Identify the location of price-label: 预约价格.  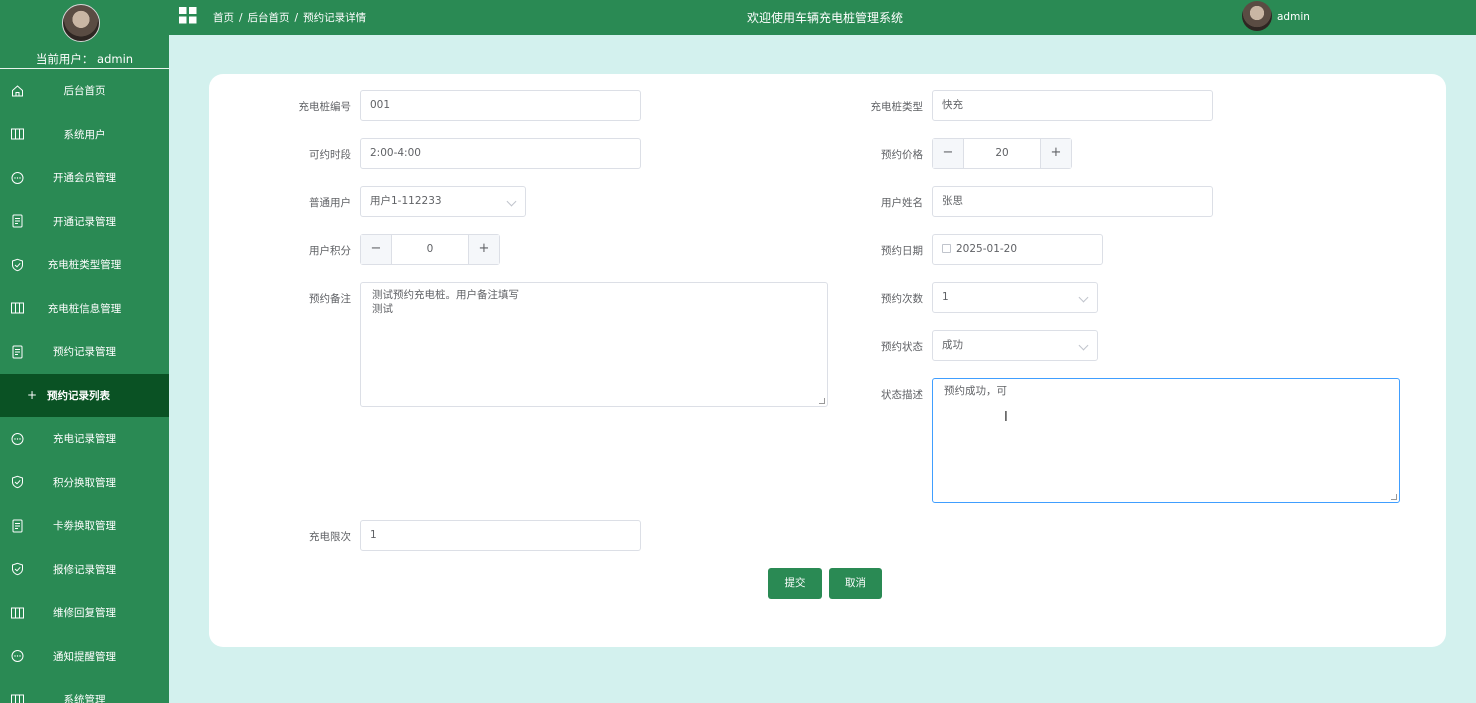
(902, 155).